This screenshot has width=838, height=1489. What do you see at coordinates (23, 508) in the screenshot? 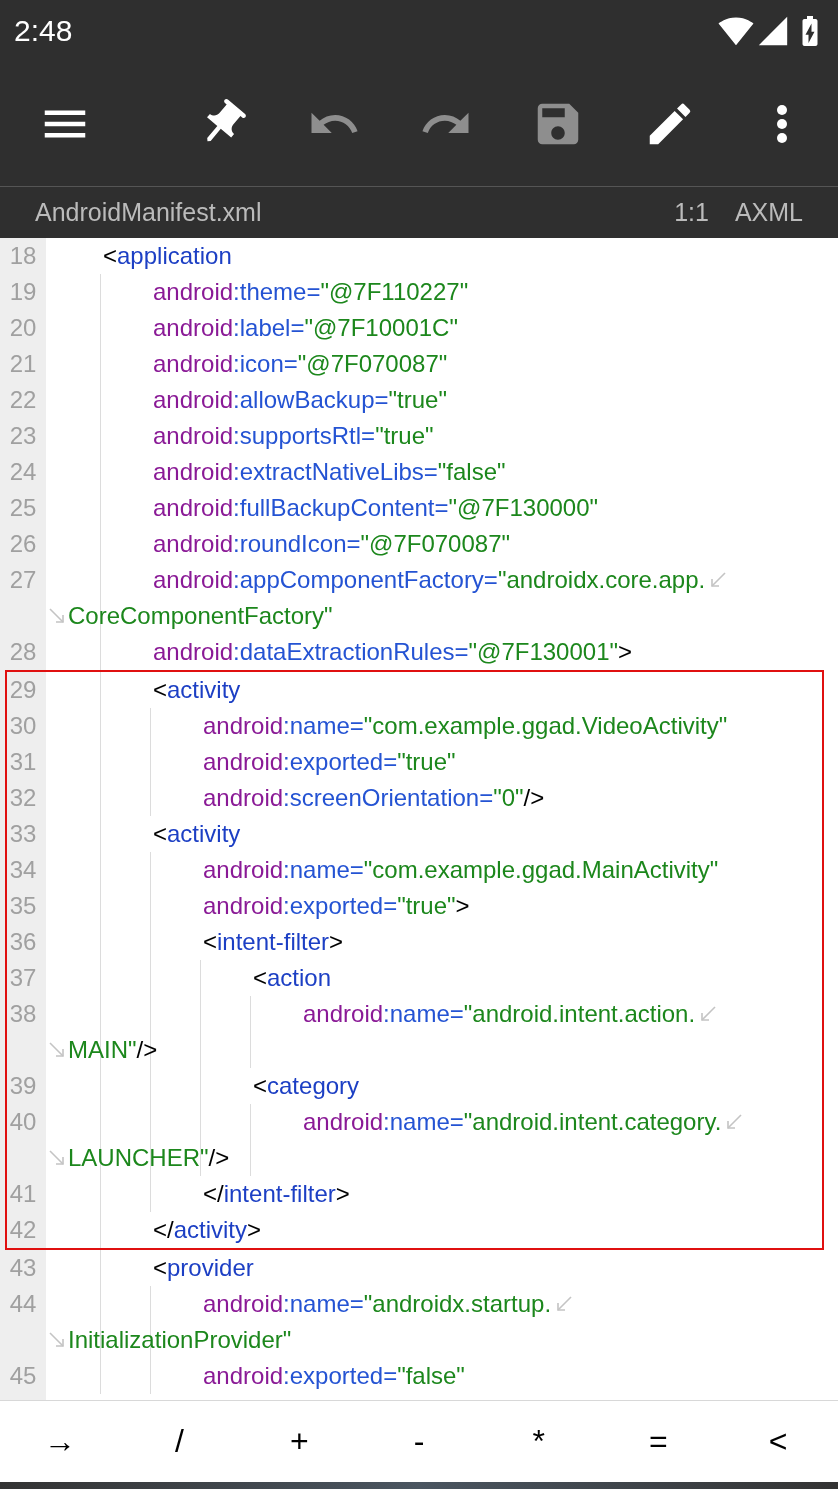
I see `line-number: 25` at bounding box center [23, 508].